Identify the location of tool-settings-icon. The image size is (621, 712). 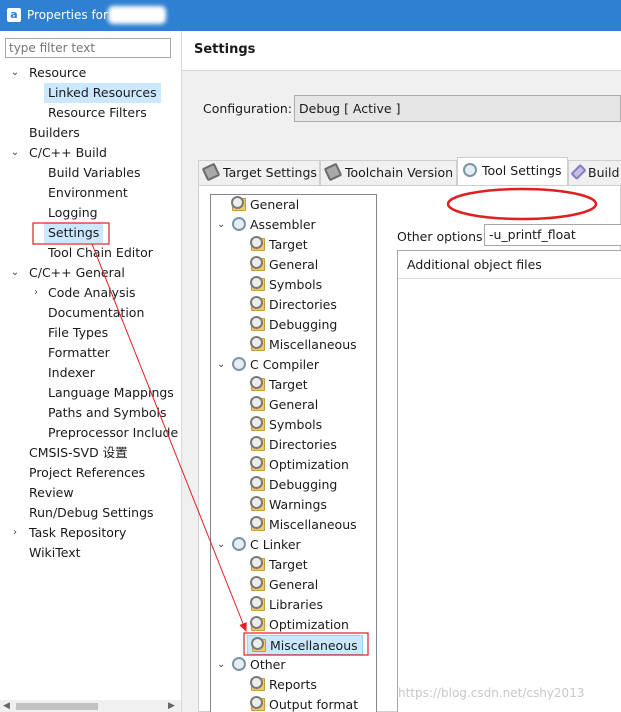
(470, 170).